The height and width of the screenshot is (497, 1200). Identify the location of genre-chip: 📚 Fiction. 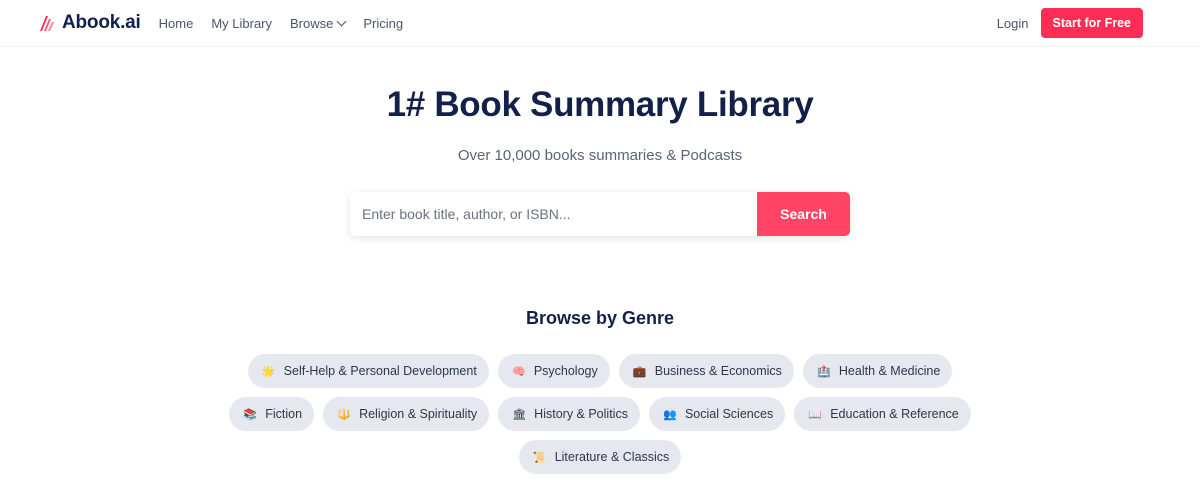
(272, 414).